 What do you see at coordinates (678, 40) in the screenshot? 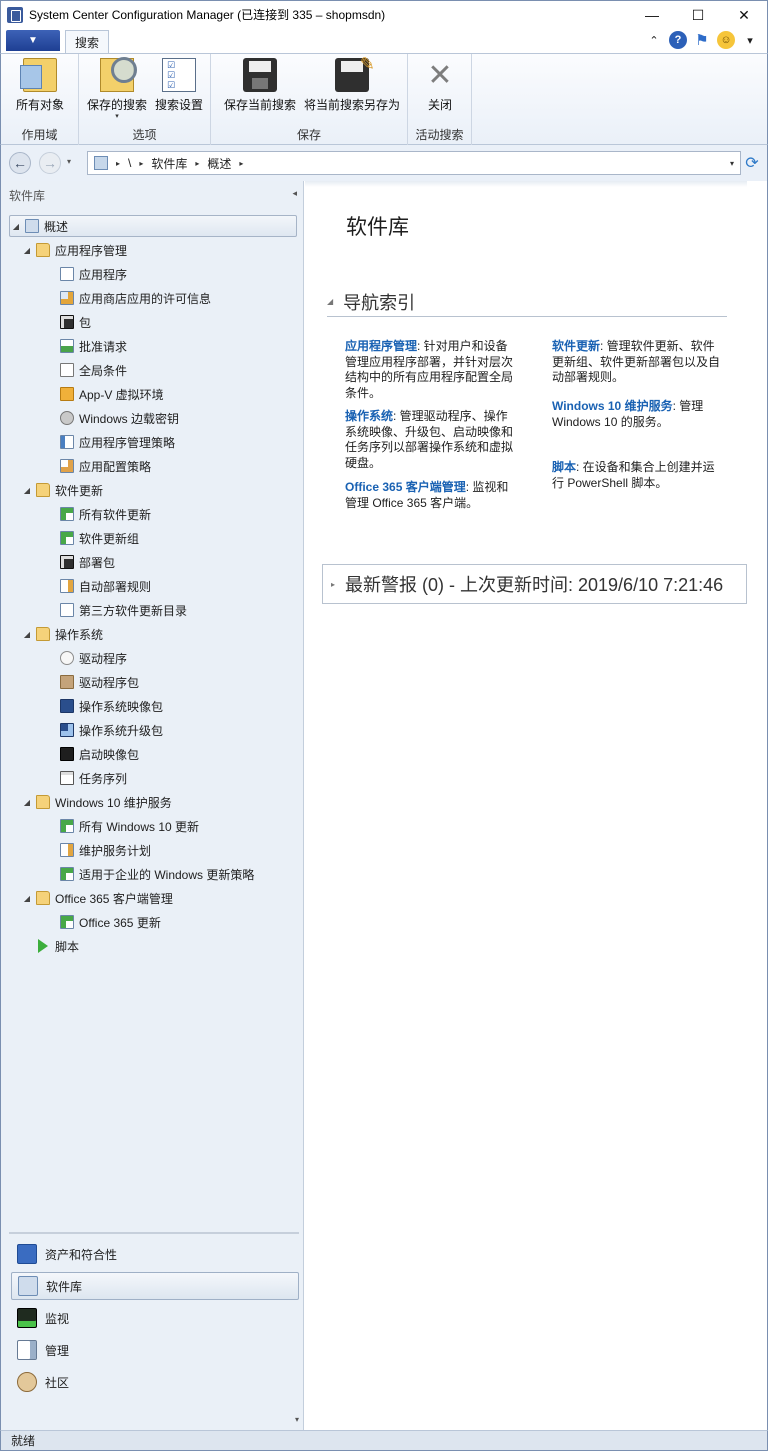
I see `help-icon: ?` at bounding box center [678, 40].